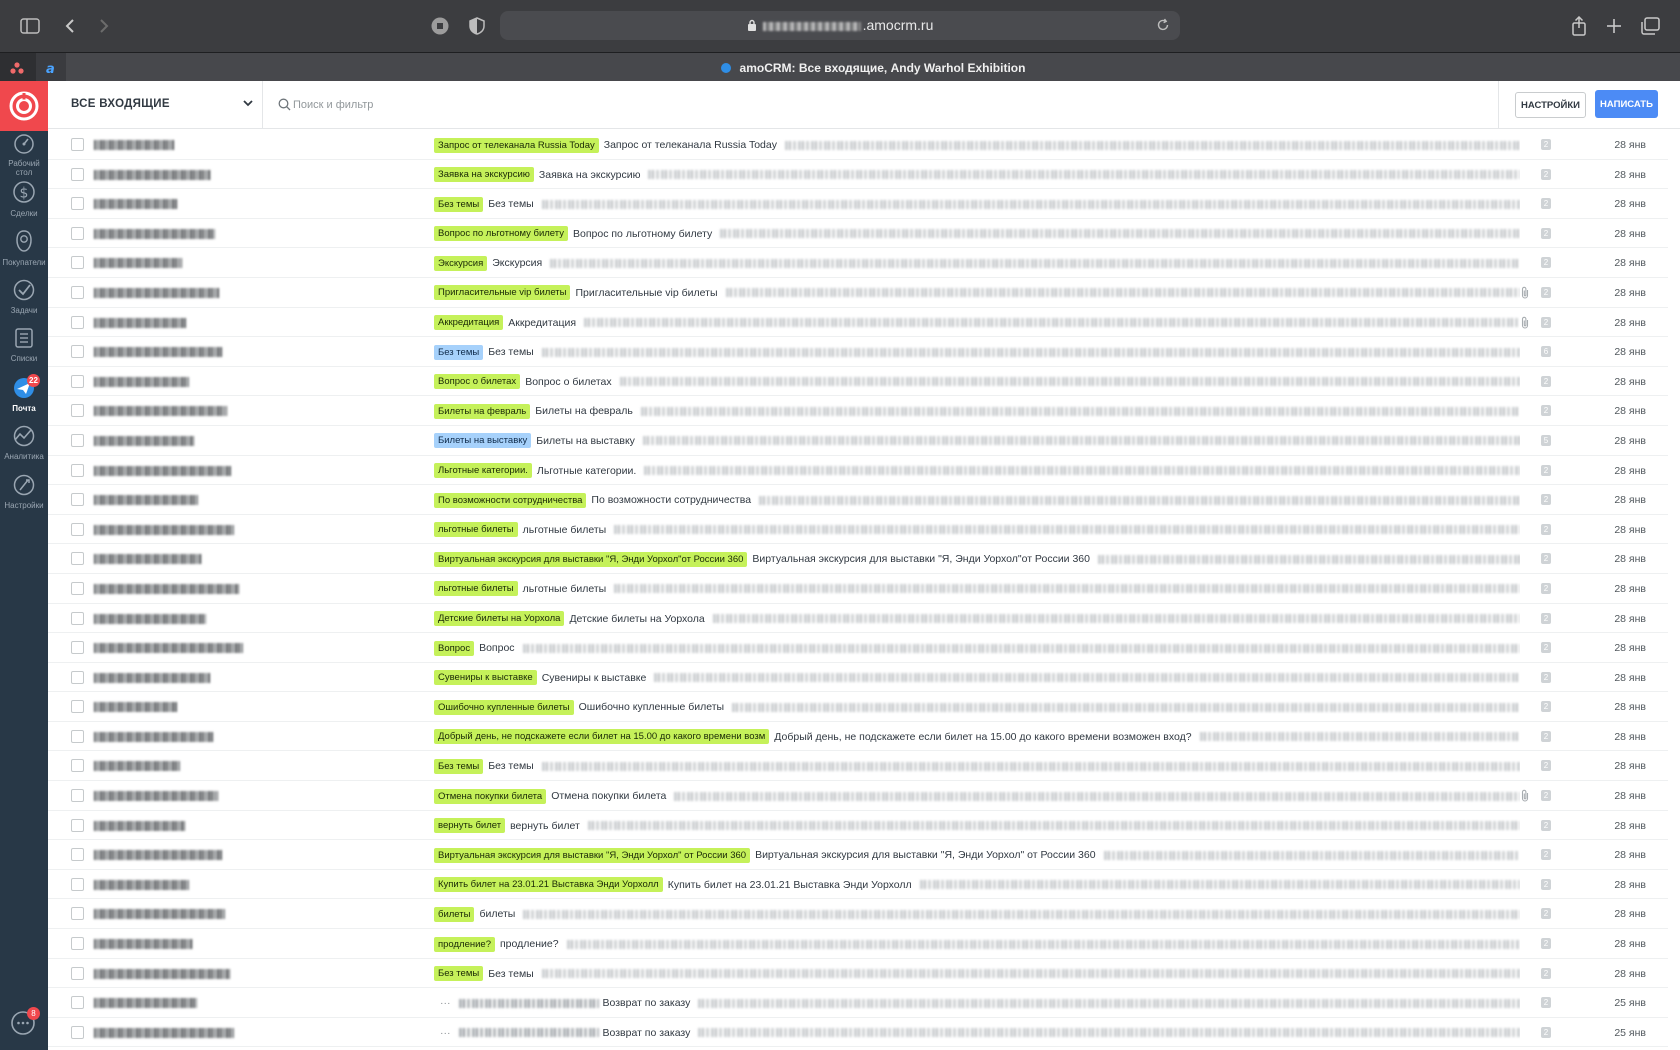  What do you see at coordinates (483, 441) in the screenshot?
I see `subject-tag: Билеты на выставку` at bounding box center [483, 441].